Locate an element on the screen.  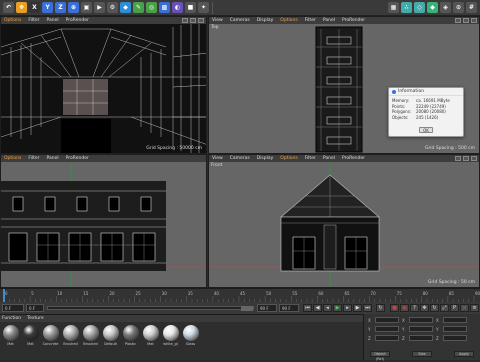
camera-icon: ■ is located at coordinates (190, 7).